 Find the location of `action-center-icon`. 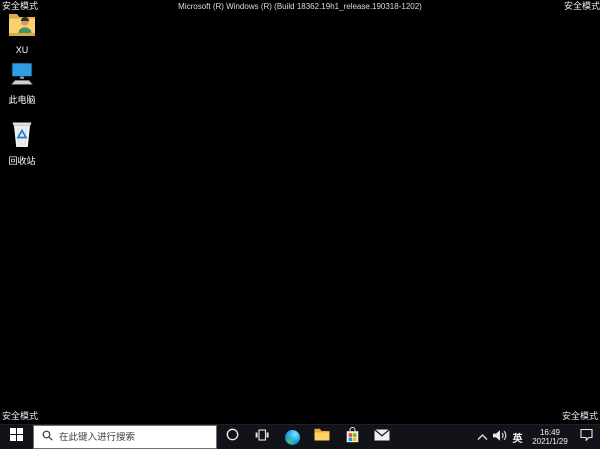

action-center-icon is located at coordinates (586, 437).